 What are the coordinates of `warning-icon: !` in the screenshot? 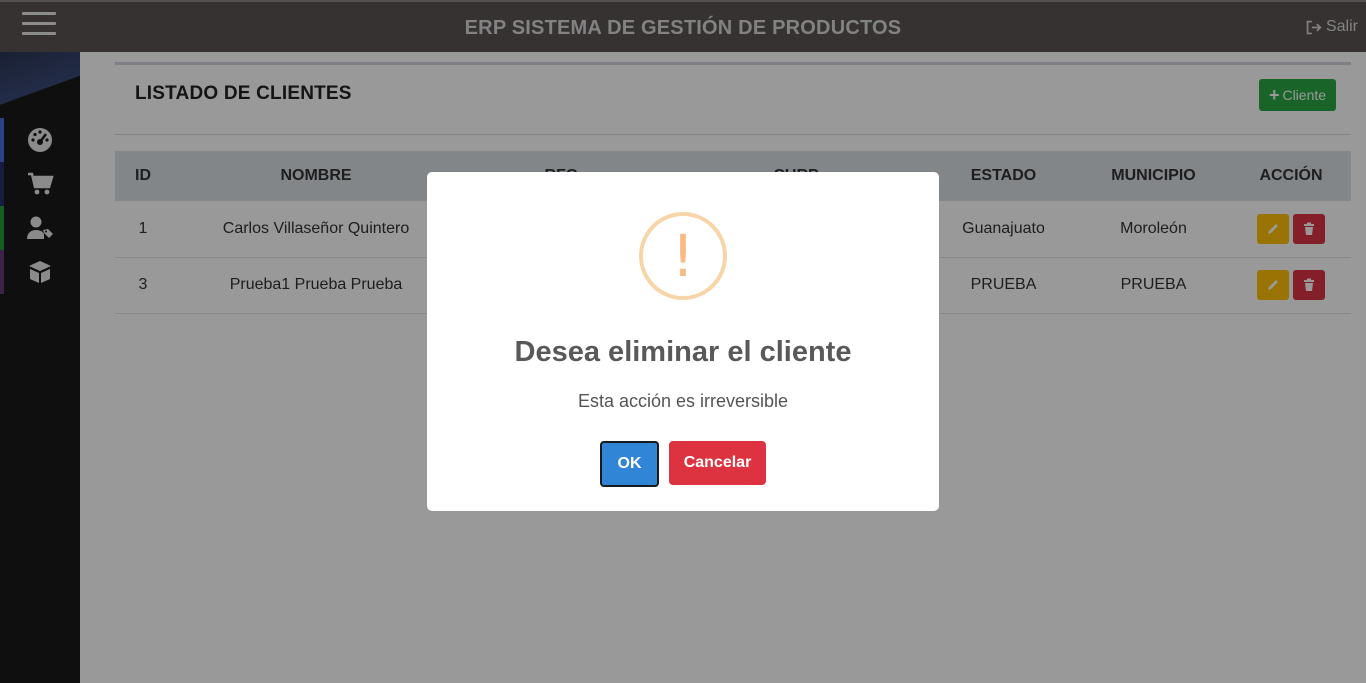 It's located at (683, 256).